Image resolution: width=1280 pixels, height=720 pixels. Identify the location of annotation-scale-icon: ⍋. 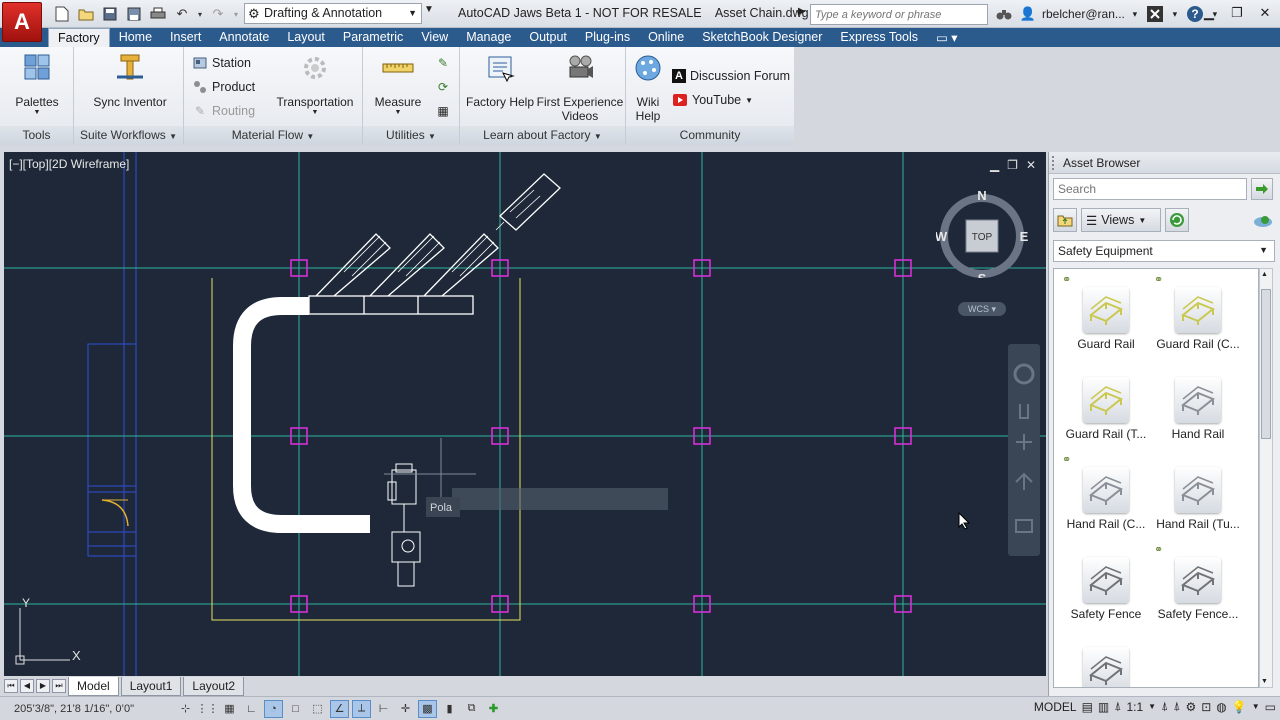
(1117, 706).